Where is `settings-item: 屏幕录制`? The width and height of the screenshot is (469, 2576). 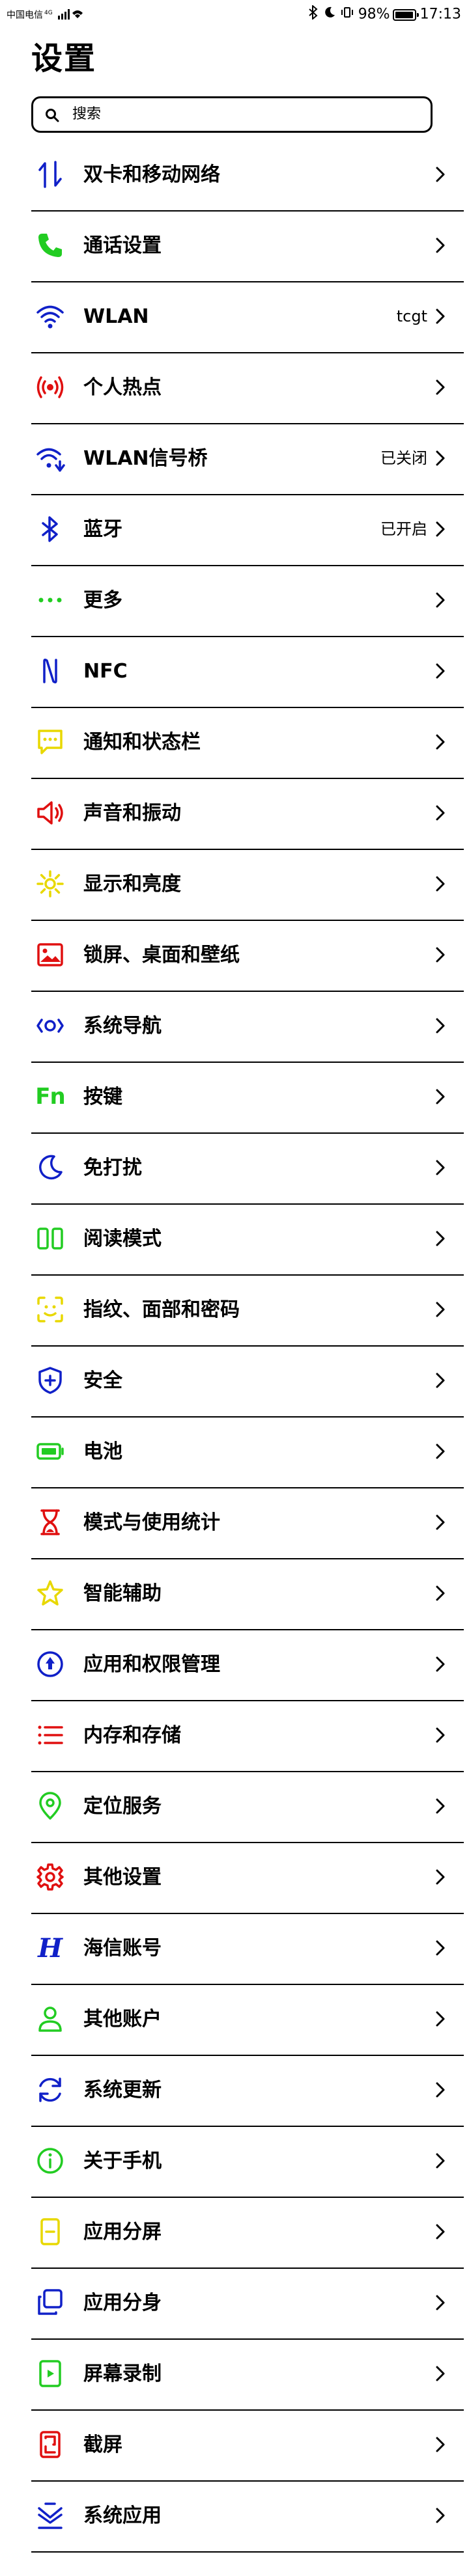 settings-item: 屏幕录制 is located at coordinates (248, 2375).